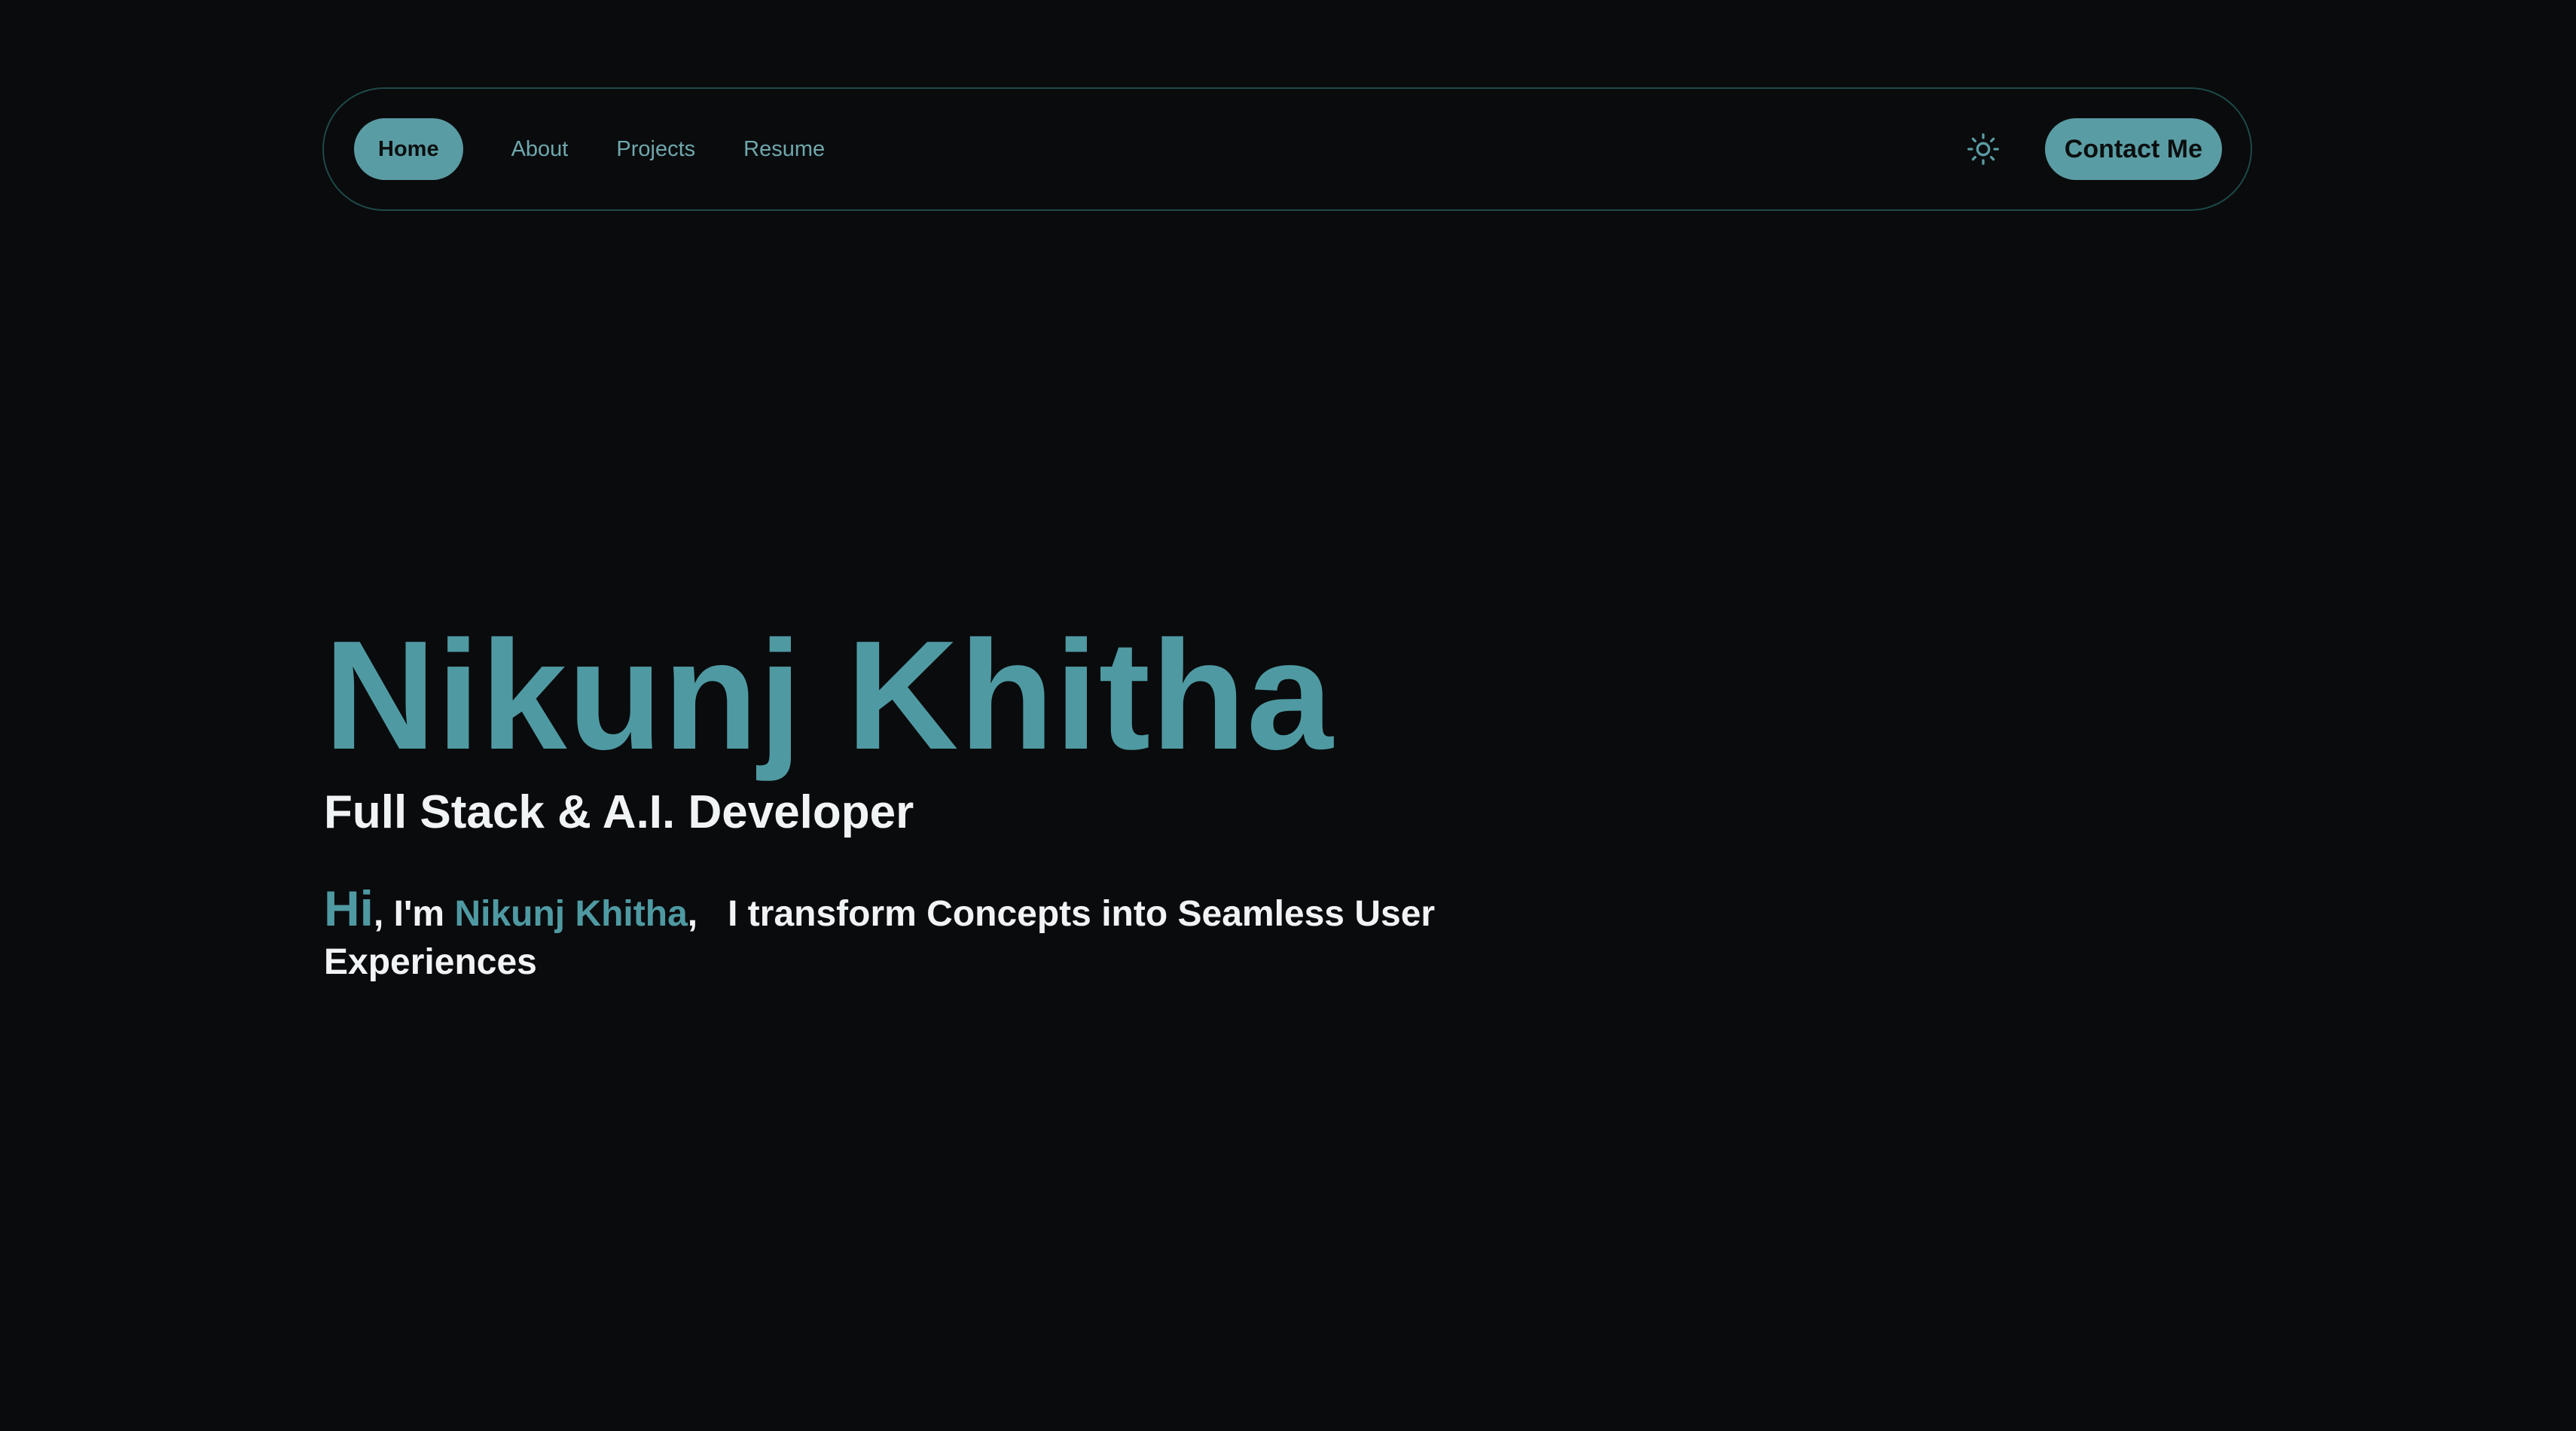 The width and height of the screenshot is (2576, 1431). I want to click on contact-me-button: Contact Me, so click(2133, 149).